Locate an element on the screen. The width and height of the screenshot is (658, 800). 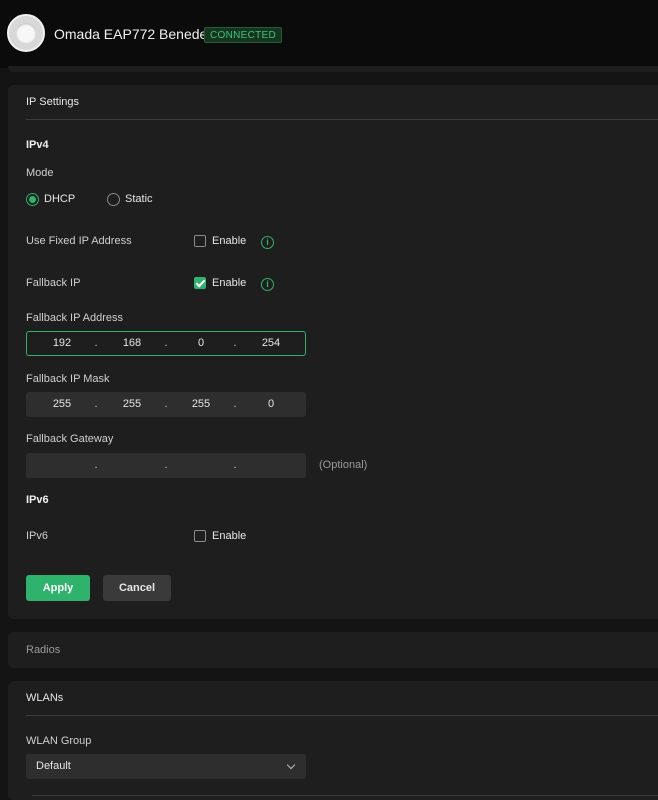
fallback-ip-enable-label: Enable is located at coordinates (229, 283).